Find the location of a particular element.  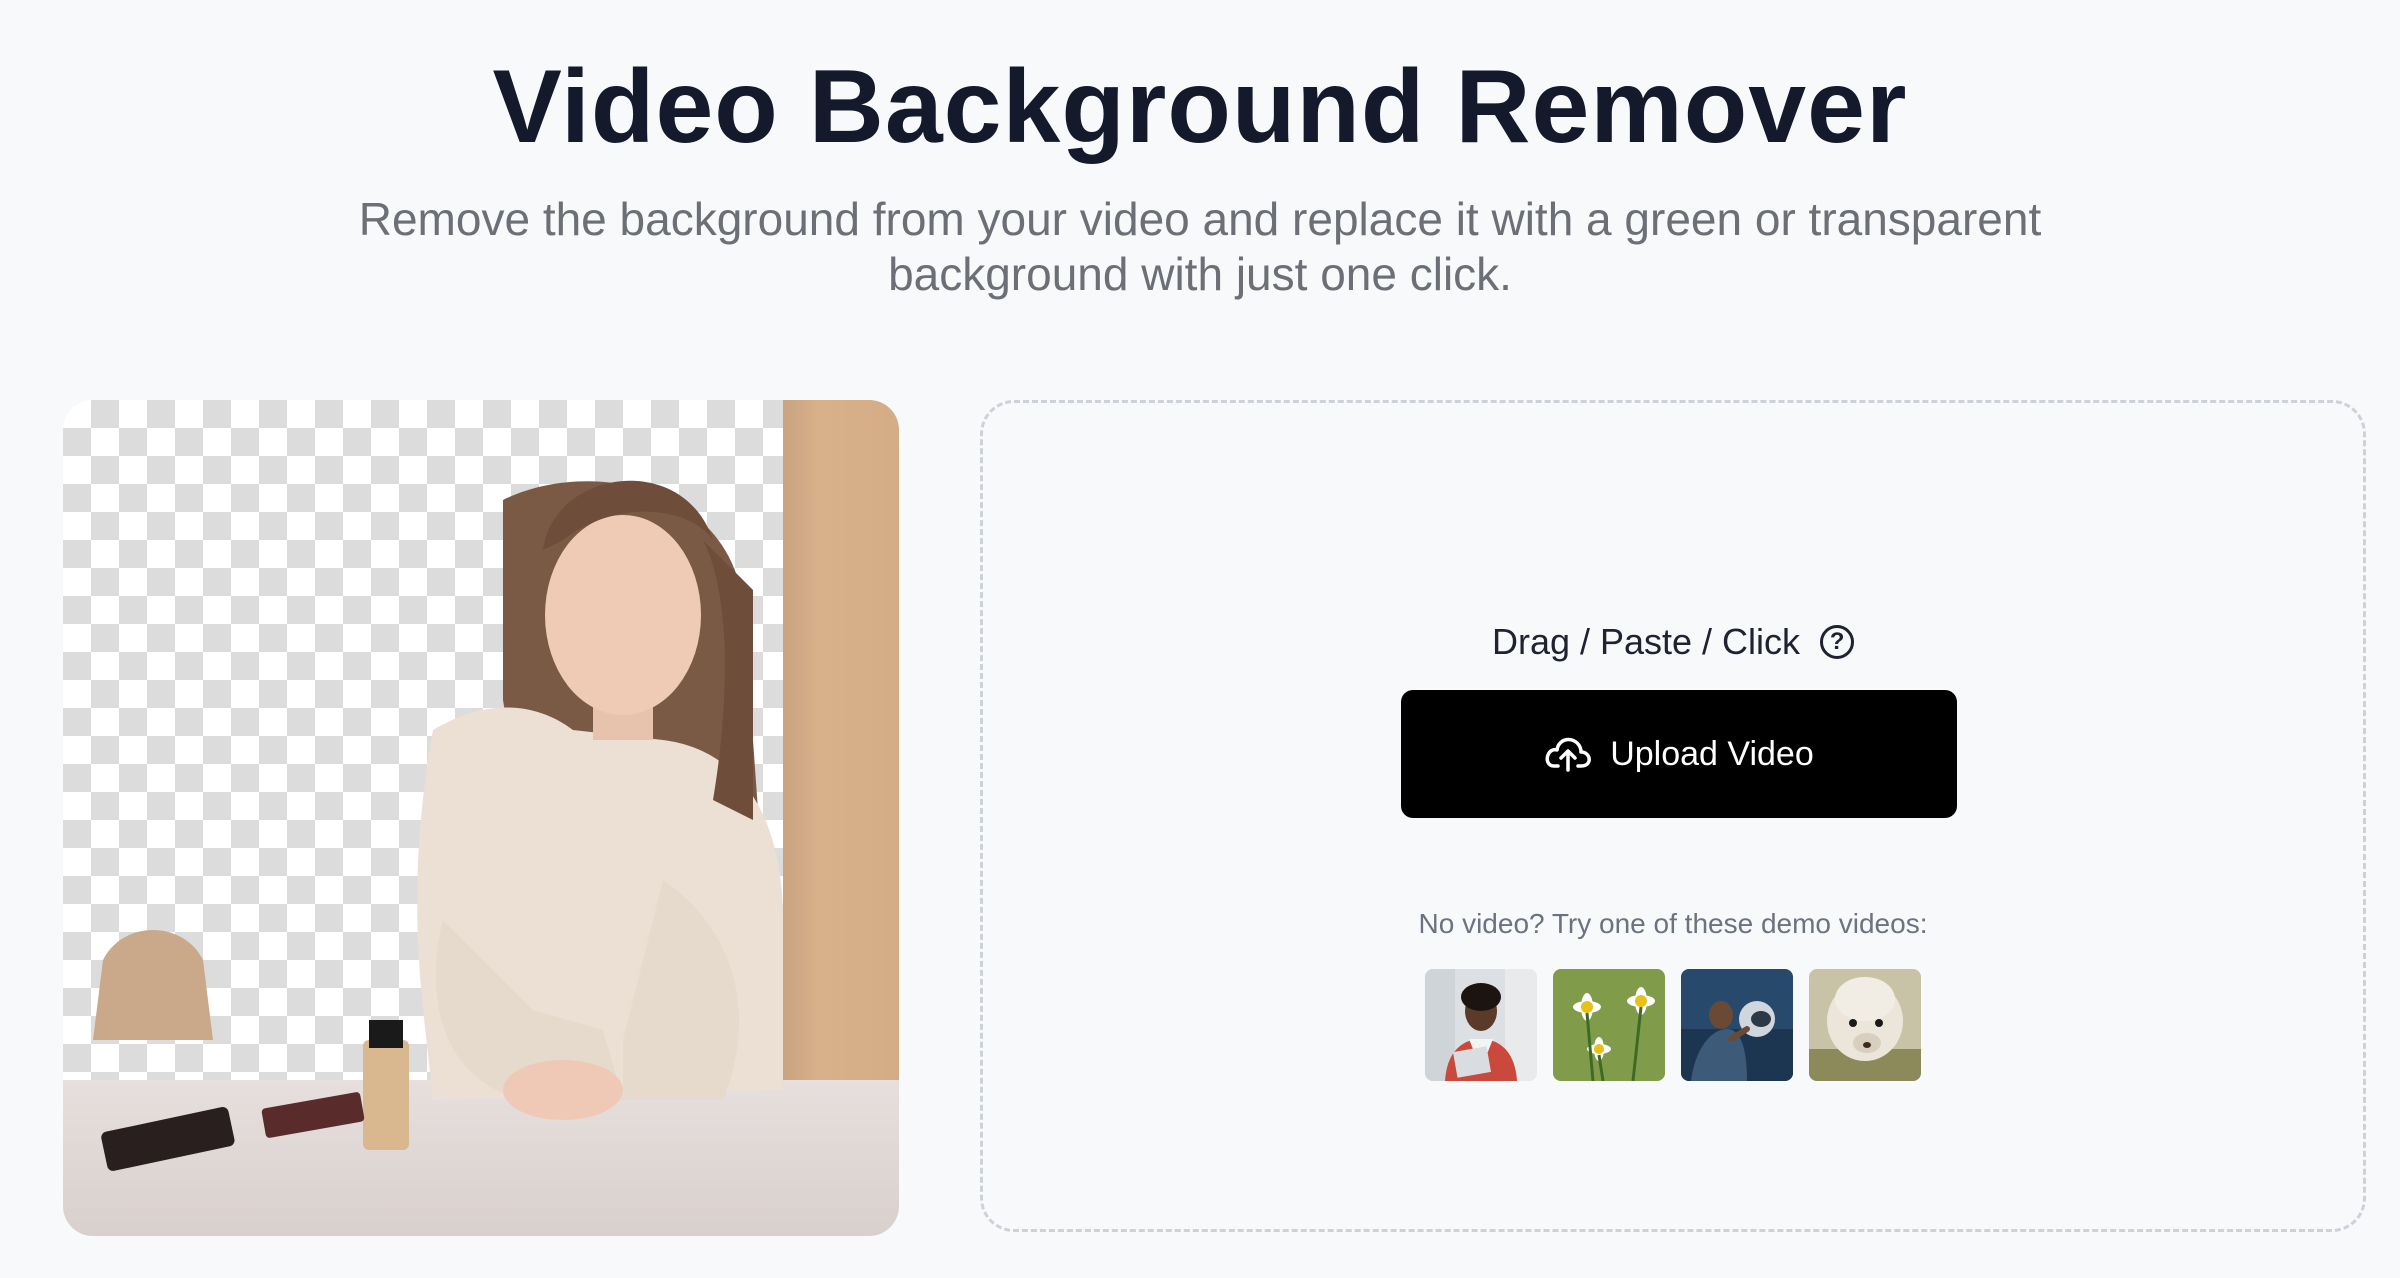

upload-hint-text: Drag / Paste / Click is located at coordinates (1646, 641).